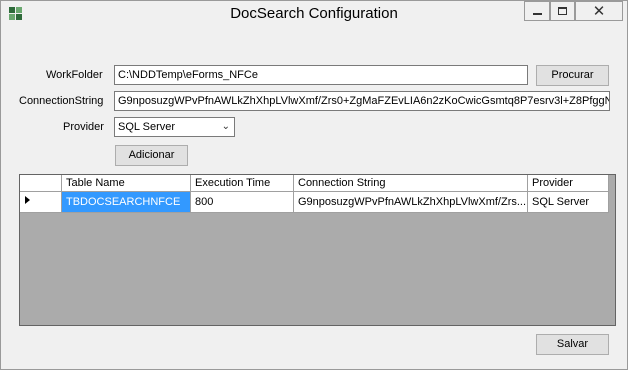 The width and height of the screenshot is (628, 370). What do you see at coordinates (27, 200) in the screenshot?
I see `current-row-arrow-icon` at bounding box center [27, 200].